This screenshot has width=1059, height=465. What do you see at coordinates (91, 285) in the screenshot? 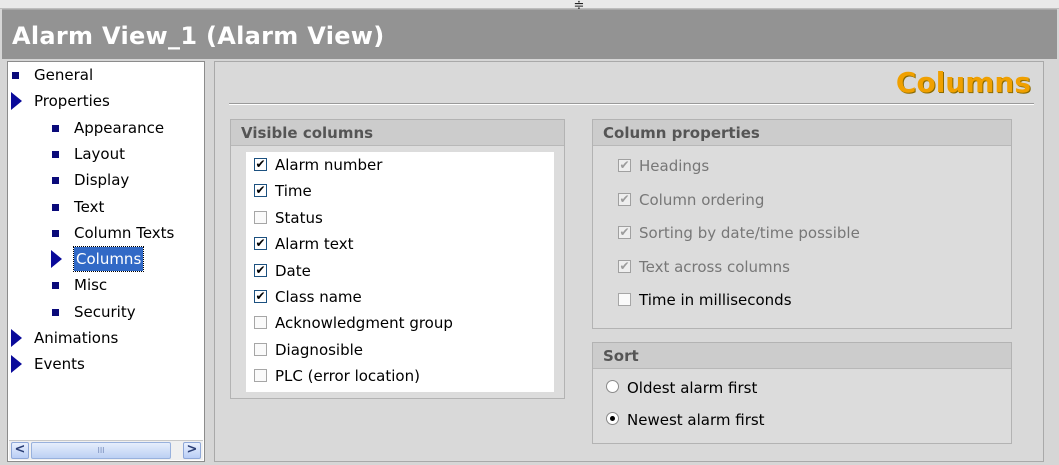
I see `tree-item-label: Misc` at bounding box center [91, 285].